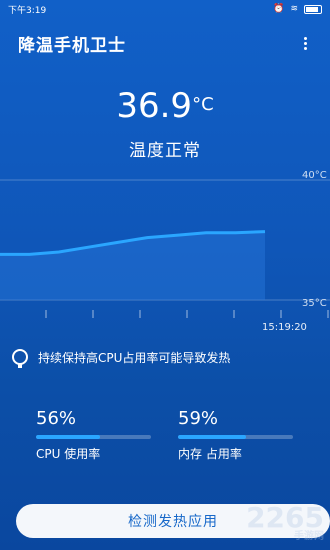  Describe the element at coordinates (314, 303) in the screenshot. I see `y-tick-label-bottom: 35°C` at that location.